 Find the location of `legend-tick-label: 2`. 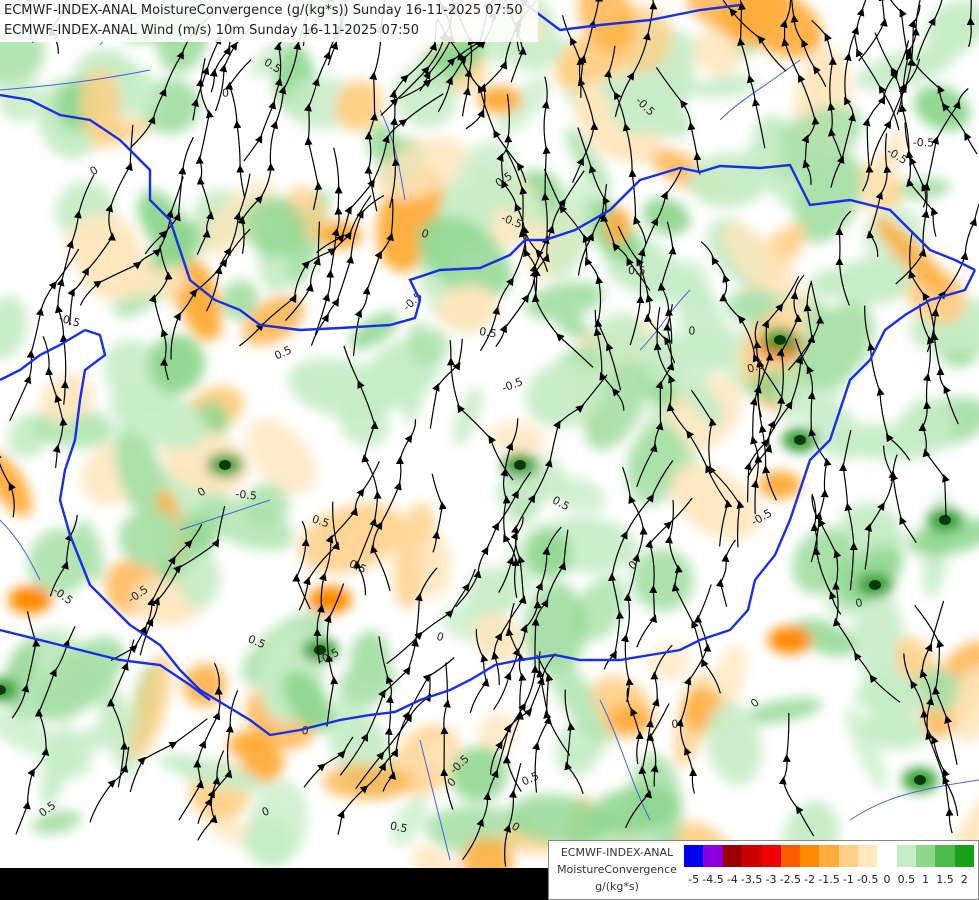

legend-tick-label: 2 is located at coordinates (964, 879).